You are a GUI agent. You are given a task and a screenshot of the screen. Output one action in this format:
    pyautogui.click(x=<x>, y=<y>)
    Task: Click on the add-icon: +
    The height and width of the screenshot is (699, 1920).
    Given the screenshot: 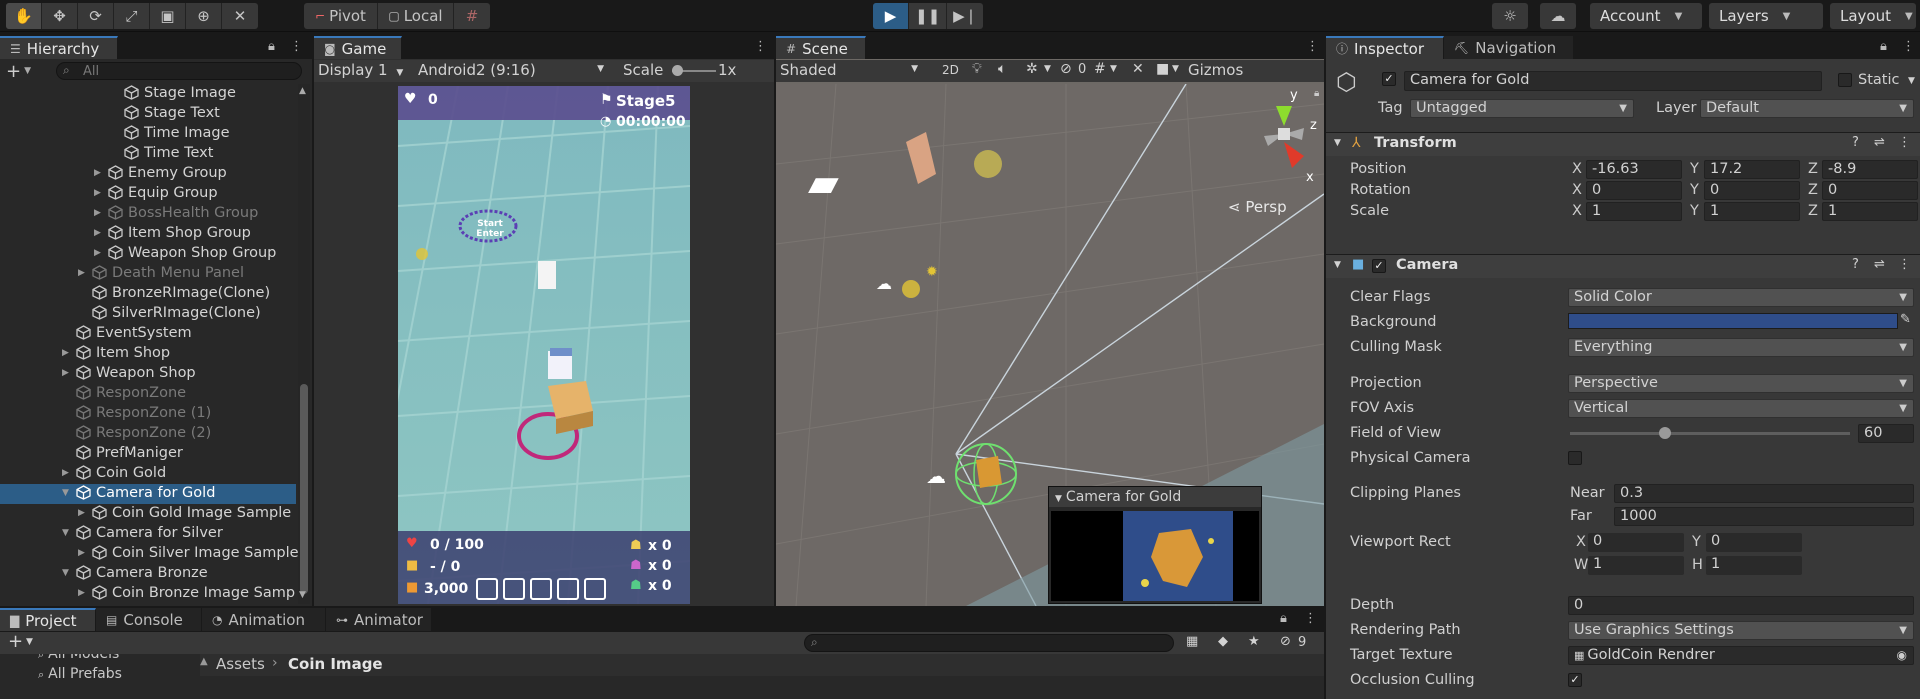 What is the action you would take?
    pyautogui.click(x=13, y=71)
    